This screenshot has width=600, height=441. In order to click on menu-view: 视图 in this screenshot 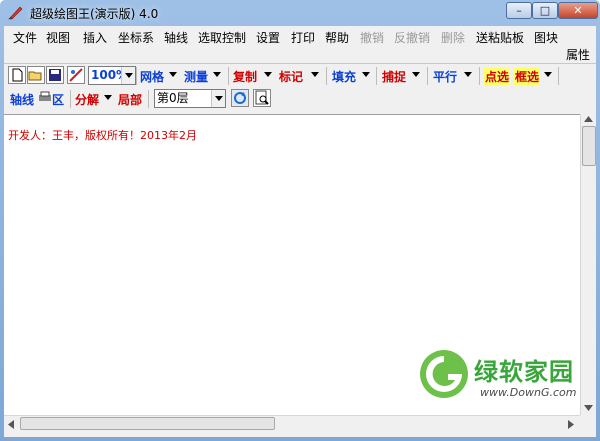, I will do `click(58, 37)`.